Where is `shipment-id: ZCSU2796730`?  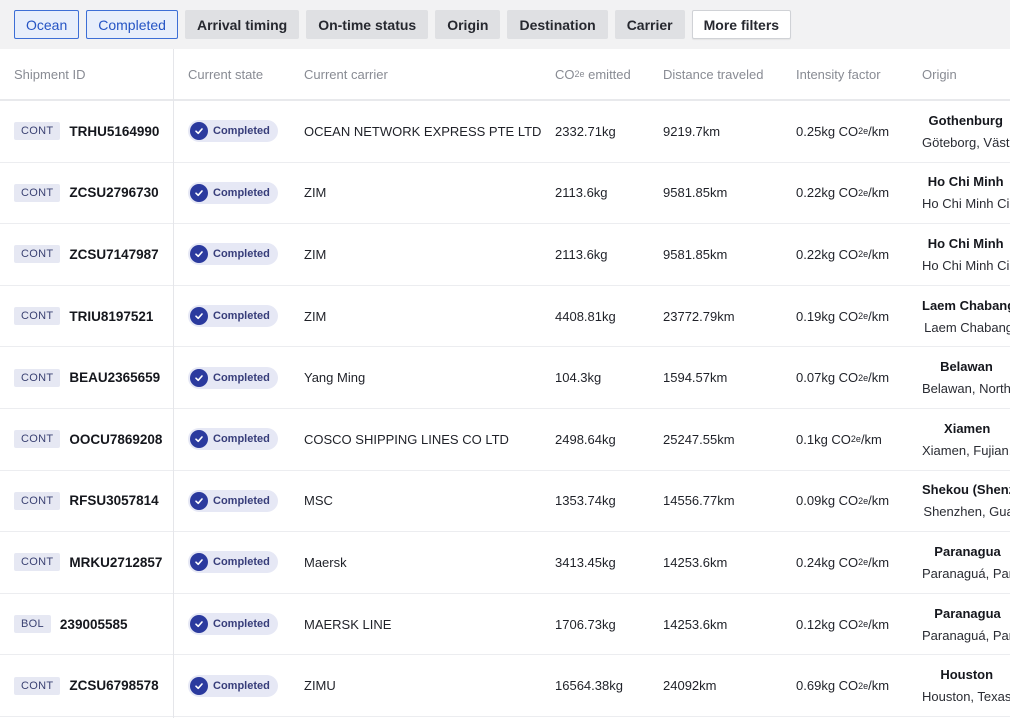 shipment-id: ZCSU2796730 is located at coordinates (113, 192).